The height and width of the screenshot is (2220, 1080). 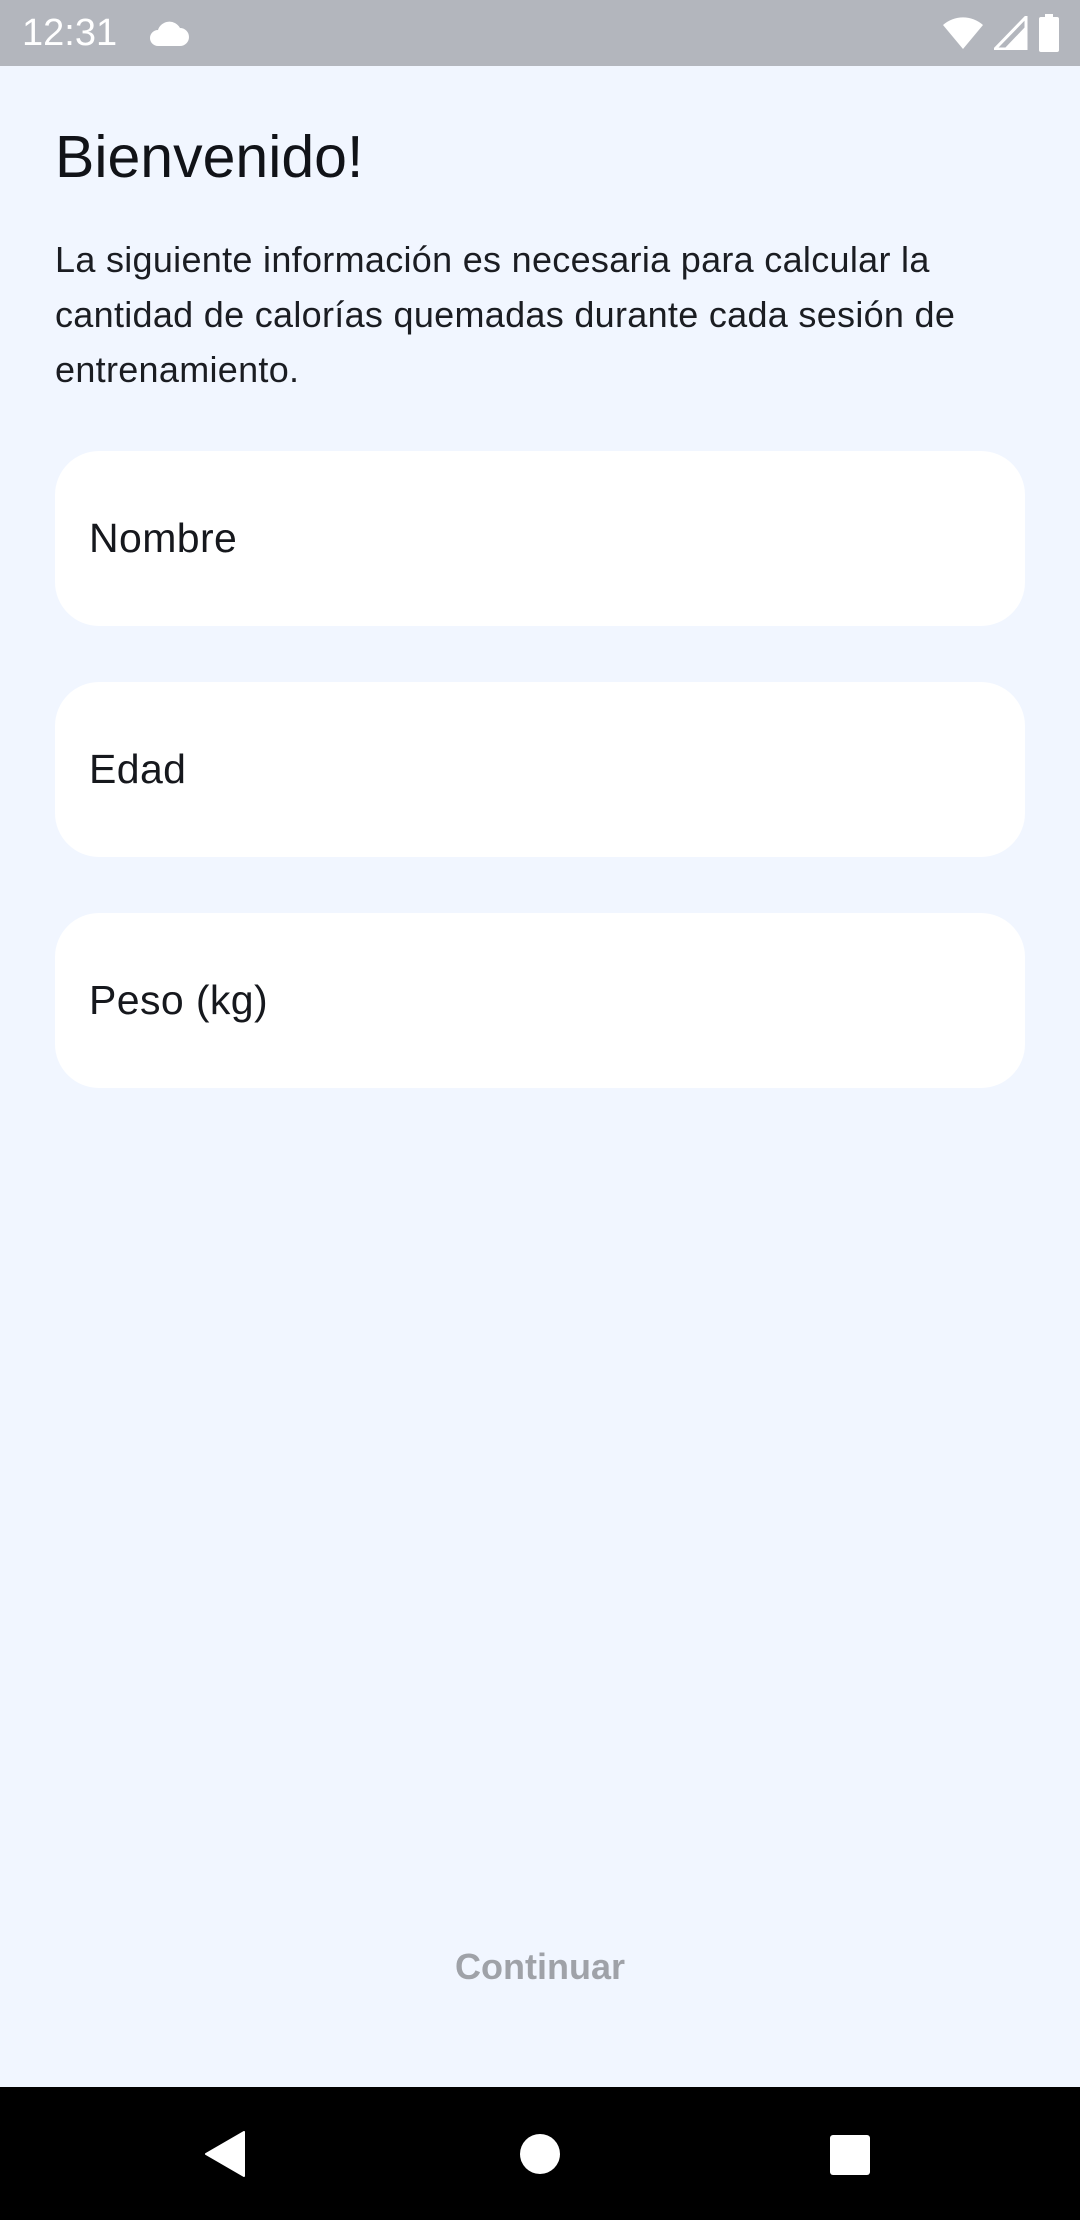 What do you see at coordinates (540, 1967) in the screenshot?
I see `continue-button: Continuar` at bounding box center [540, 1967].